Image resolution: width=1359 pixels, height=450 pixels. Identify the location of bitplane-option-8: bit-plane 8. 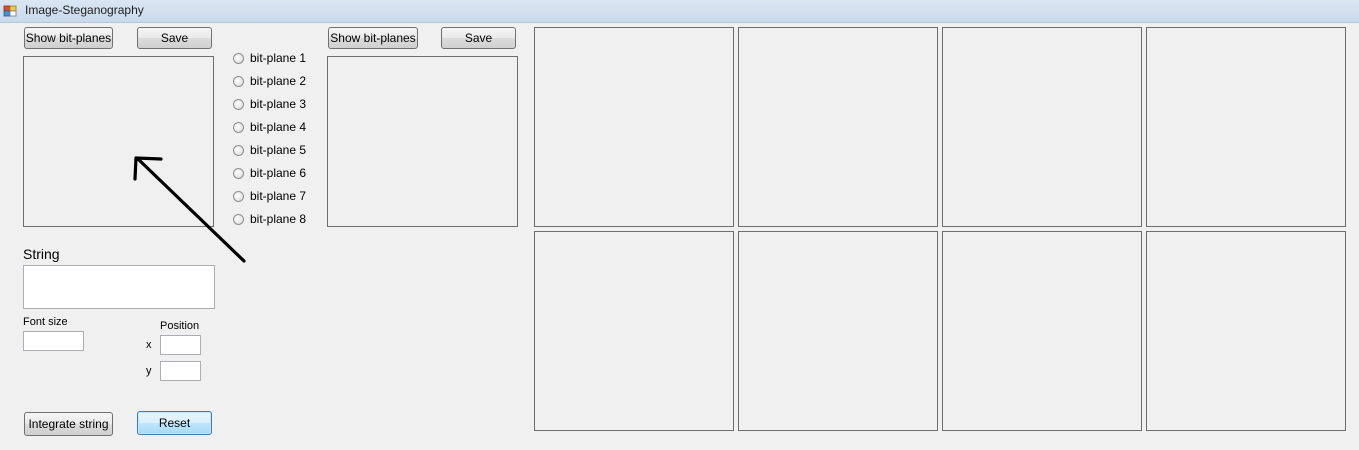
(269, 219).